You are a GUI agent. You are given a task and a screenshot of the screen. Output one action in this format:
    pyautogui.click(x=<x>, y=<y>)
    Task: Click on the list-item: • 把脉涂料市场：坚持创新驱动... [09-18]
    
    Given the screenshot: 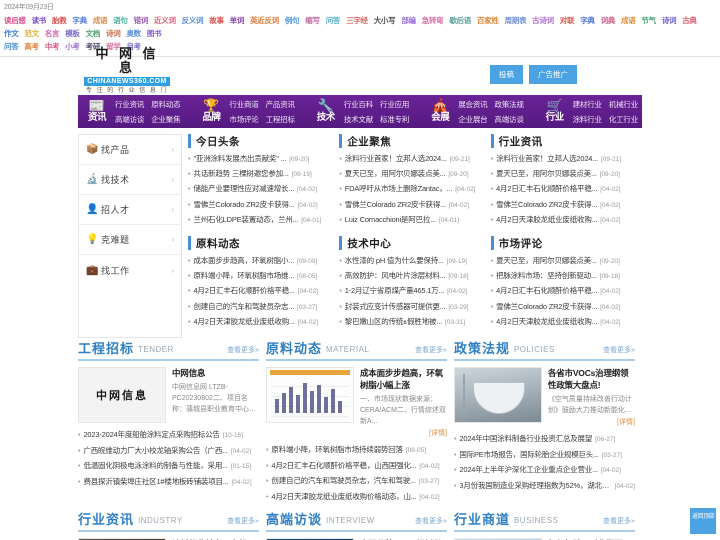 What is the action you would take?
    pyautogui.click(x=563, y=276)
    